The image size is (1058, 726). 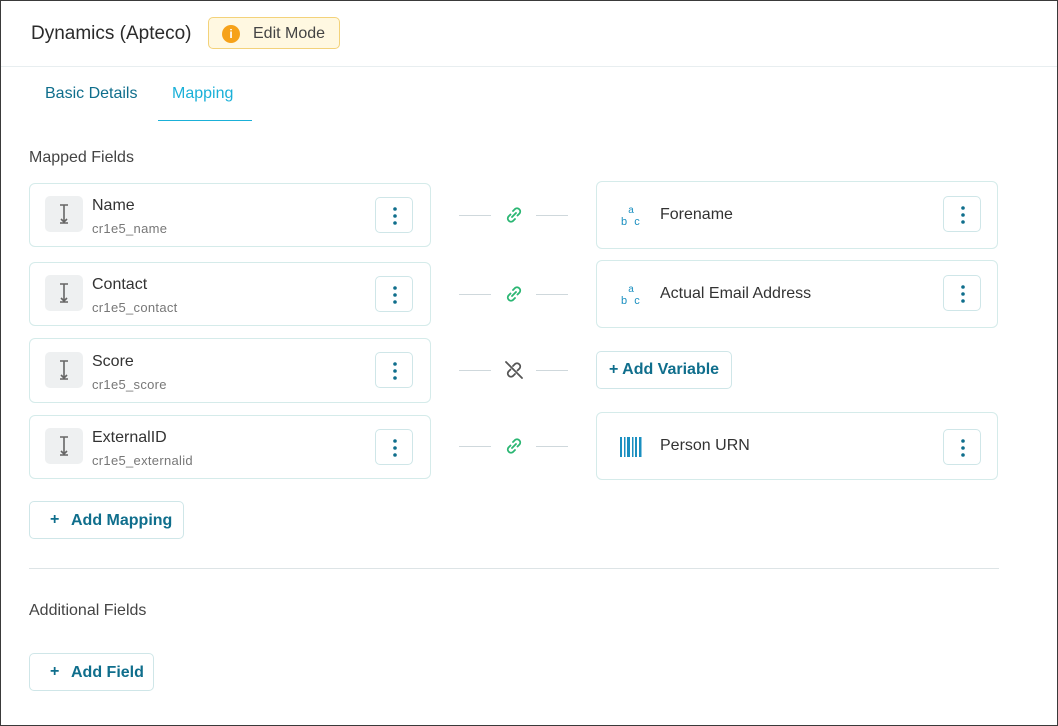 I want to click on badge-label: Edit Mode, so click(x=289, y=33).